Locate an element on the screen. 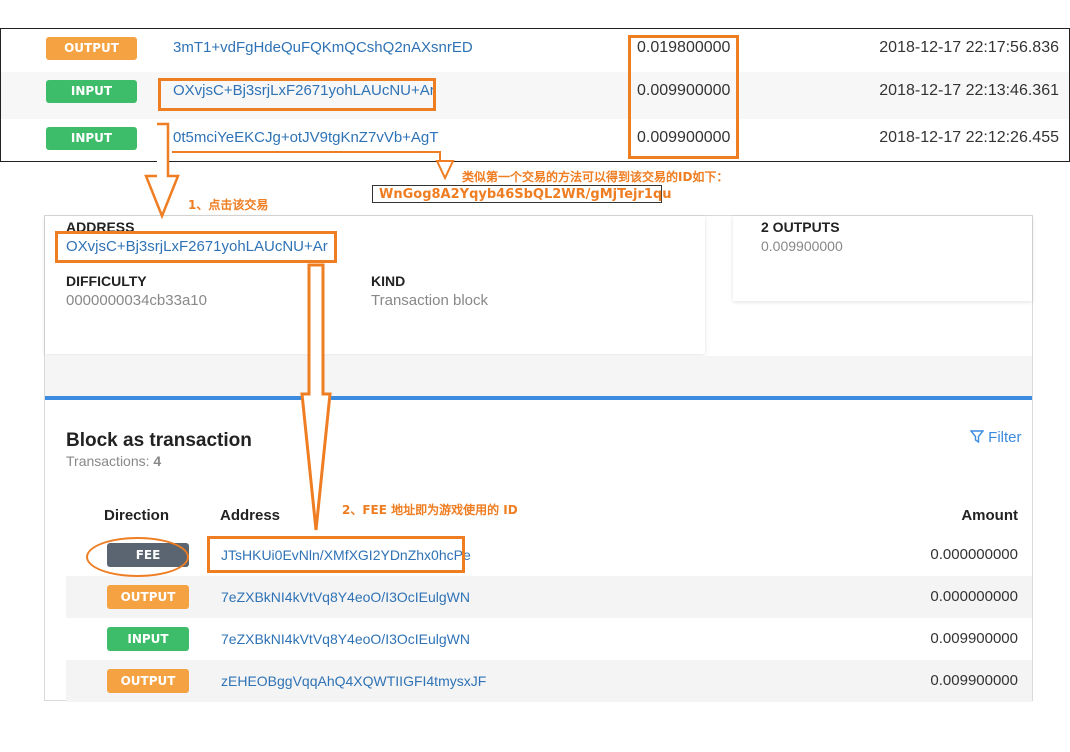 Image resolution: width=1070 pixels, height=752 pixels. id-hint-note: 类似第一个交易的方法可以得到该交易的ID如下： is located at coordinates (595, 177).